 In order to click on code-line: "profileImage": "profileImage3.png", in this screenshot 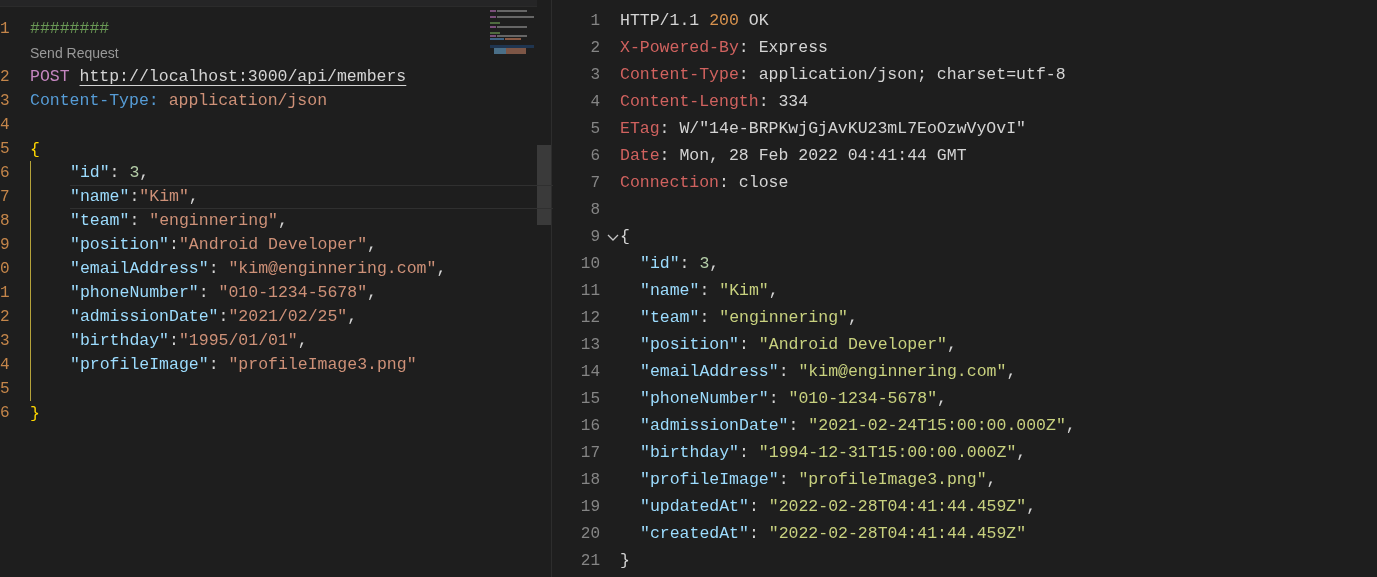, I will do `click(818, 479)`.